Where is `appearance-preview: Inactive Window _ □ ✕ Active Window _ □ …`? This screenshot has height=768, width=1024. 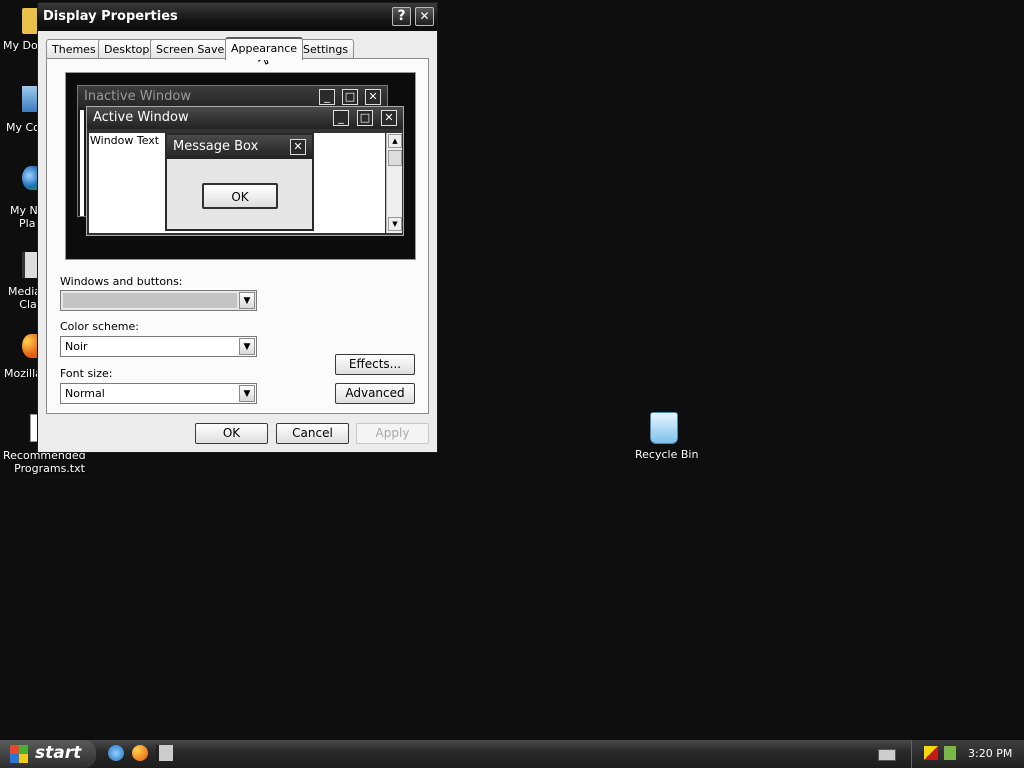 appearance-preview: Inactive Window _ □ ✕ Active Window _ □ … is located at coordinates (240, 166).